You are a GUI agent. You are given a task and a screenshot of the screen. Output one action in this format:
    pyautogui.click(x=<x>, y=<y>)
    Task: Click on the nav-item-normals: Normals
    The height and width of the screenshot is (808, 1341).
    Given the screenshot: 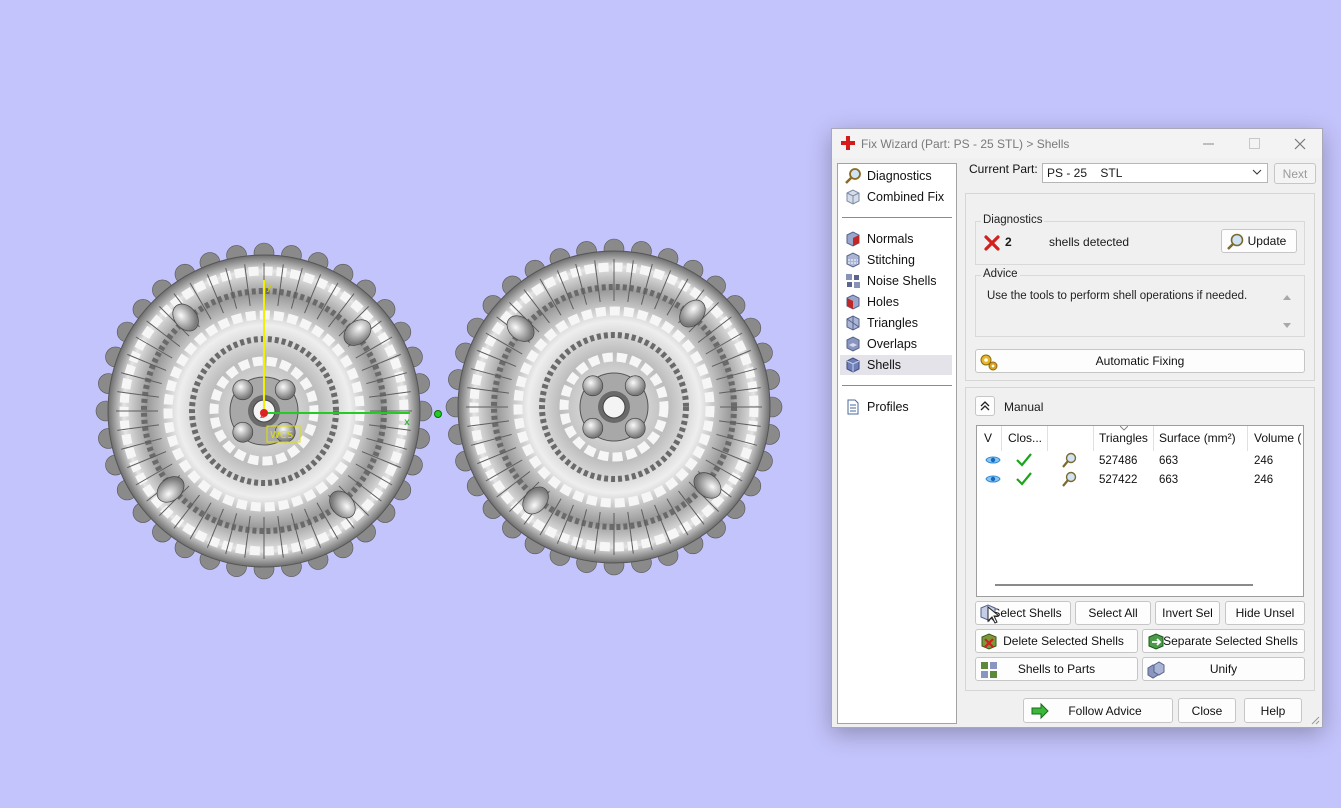 What is the action you would take?
    pyautogui.click(x=896, y=239)
    